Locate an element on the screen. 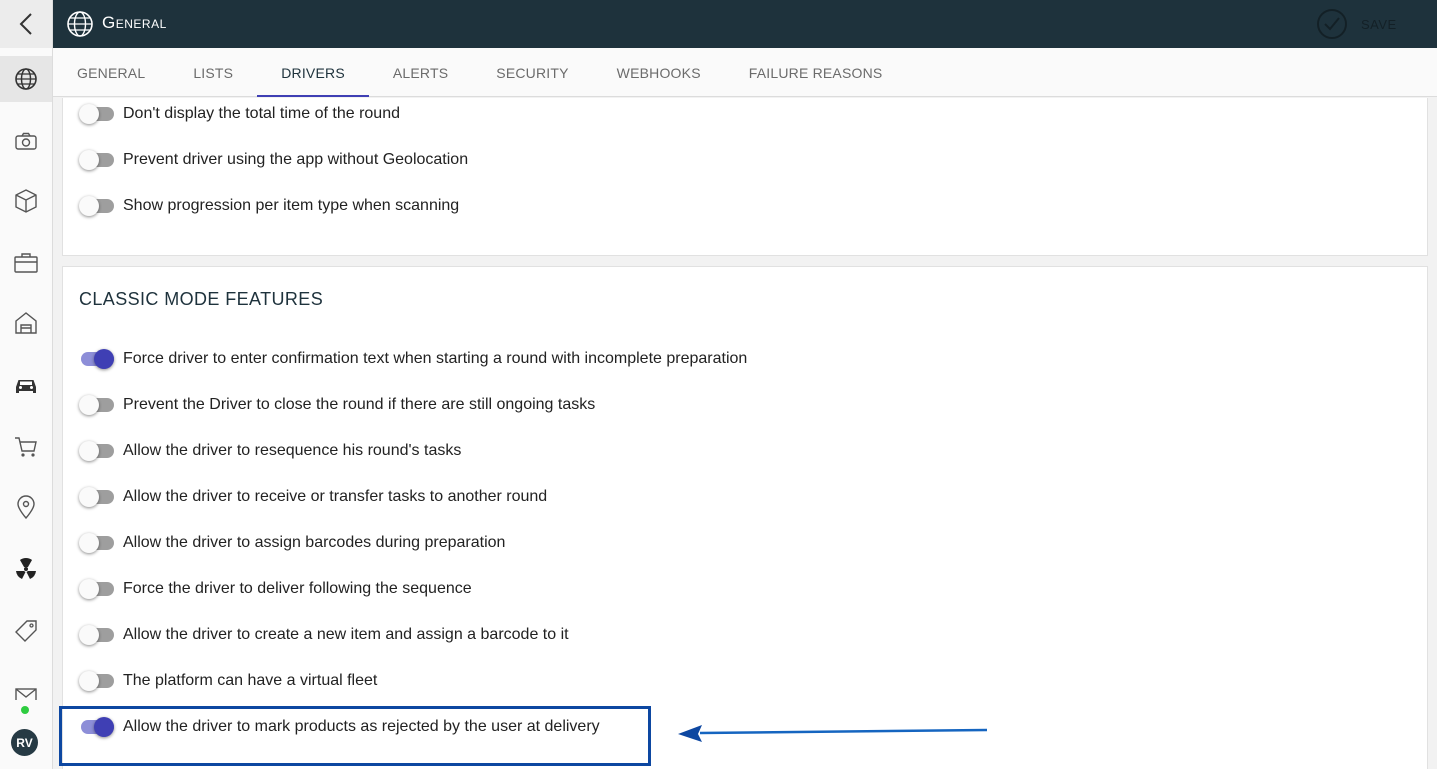  sidebar-item-hubs is located at coordinates (26, 323).